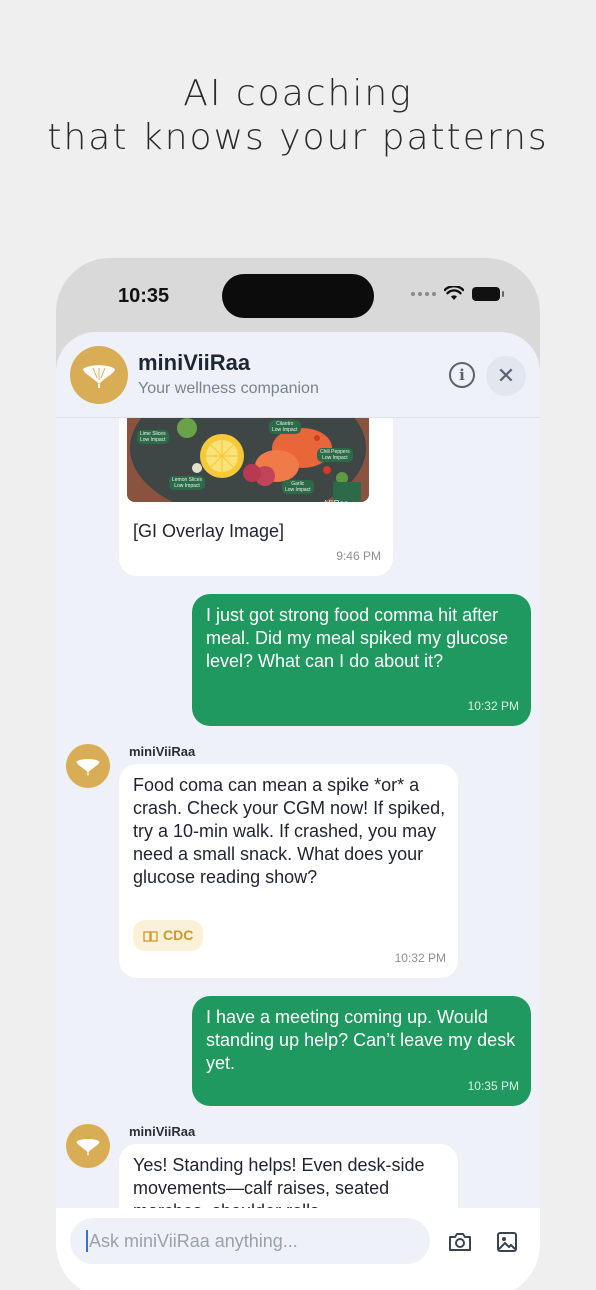 Image resolution: width=596 pixels, height=1290 pixels. I want to click on gi-tag-lime: Lime Slices Low Impact, so click(153, 437).